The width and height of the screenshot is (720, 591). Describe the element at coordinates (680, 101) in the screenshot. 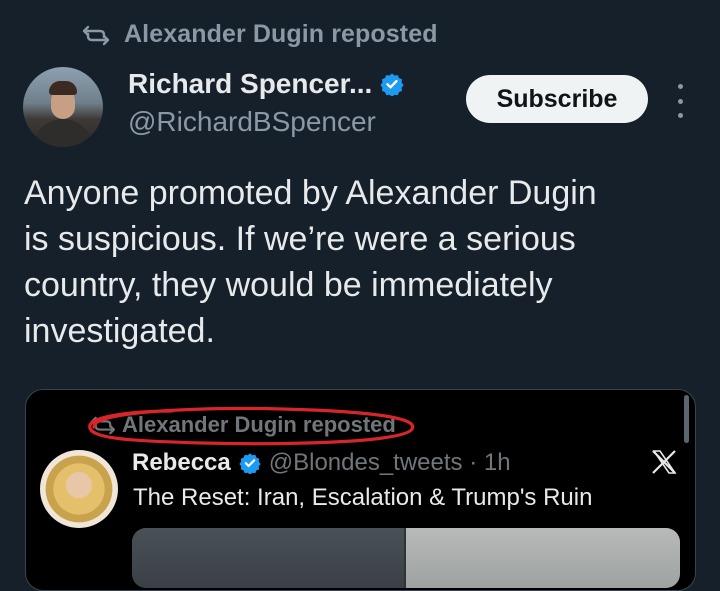

I see `more-options-icon` at that location.